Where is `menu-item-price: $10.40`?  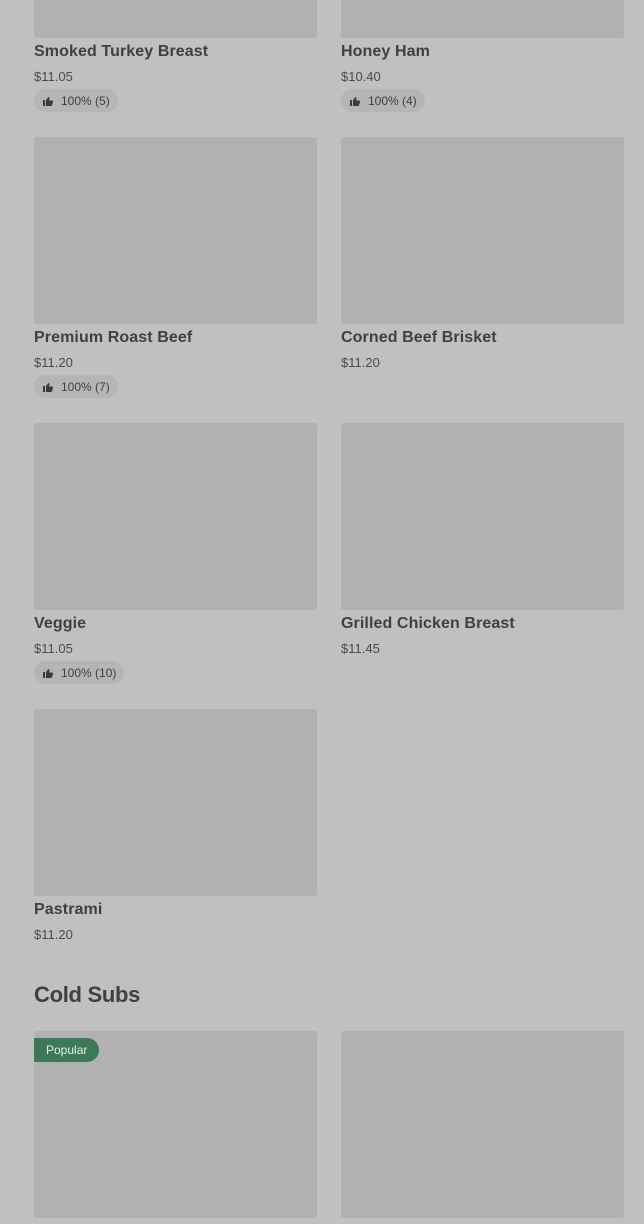 menu-item-price: $10.40 is located at coordinates (361, 76).